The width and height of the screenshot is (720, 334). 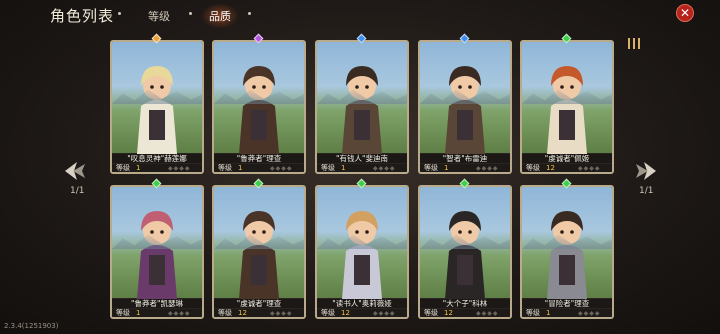 What do you see at coordinates (157, 158) in the screenshot?
I see `character-name: "叹息灵神"赫莲娜` at bounding box center [157, 158].